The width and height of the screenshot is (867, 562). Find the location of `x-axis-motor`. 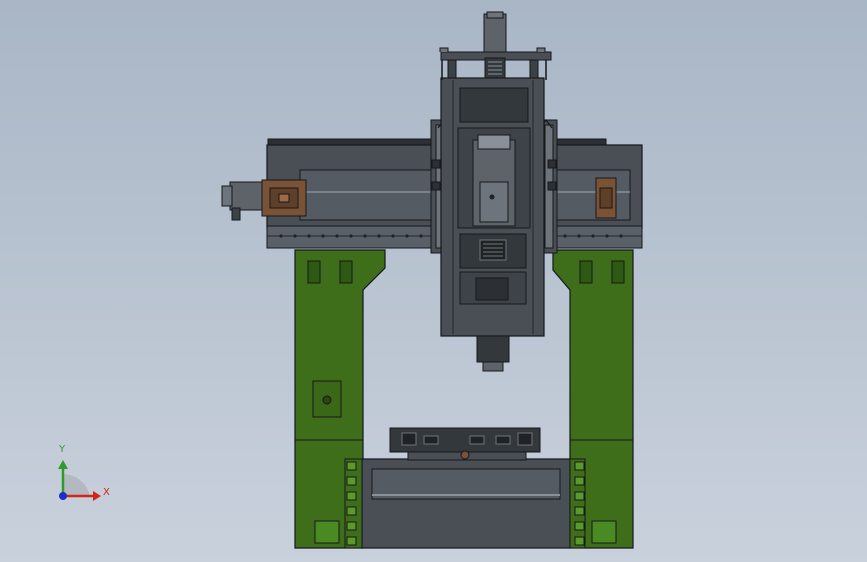

x-axis-motor is located at coordinates (264, 200).